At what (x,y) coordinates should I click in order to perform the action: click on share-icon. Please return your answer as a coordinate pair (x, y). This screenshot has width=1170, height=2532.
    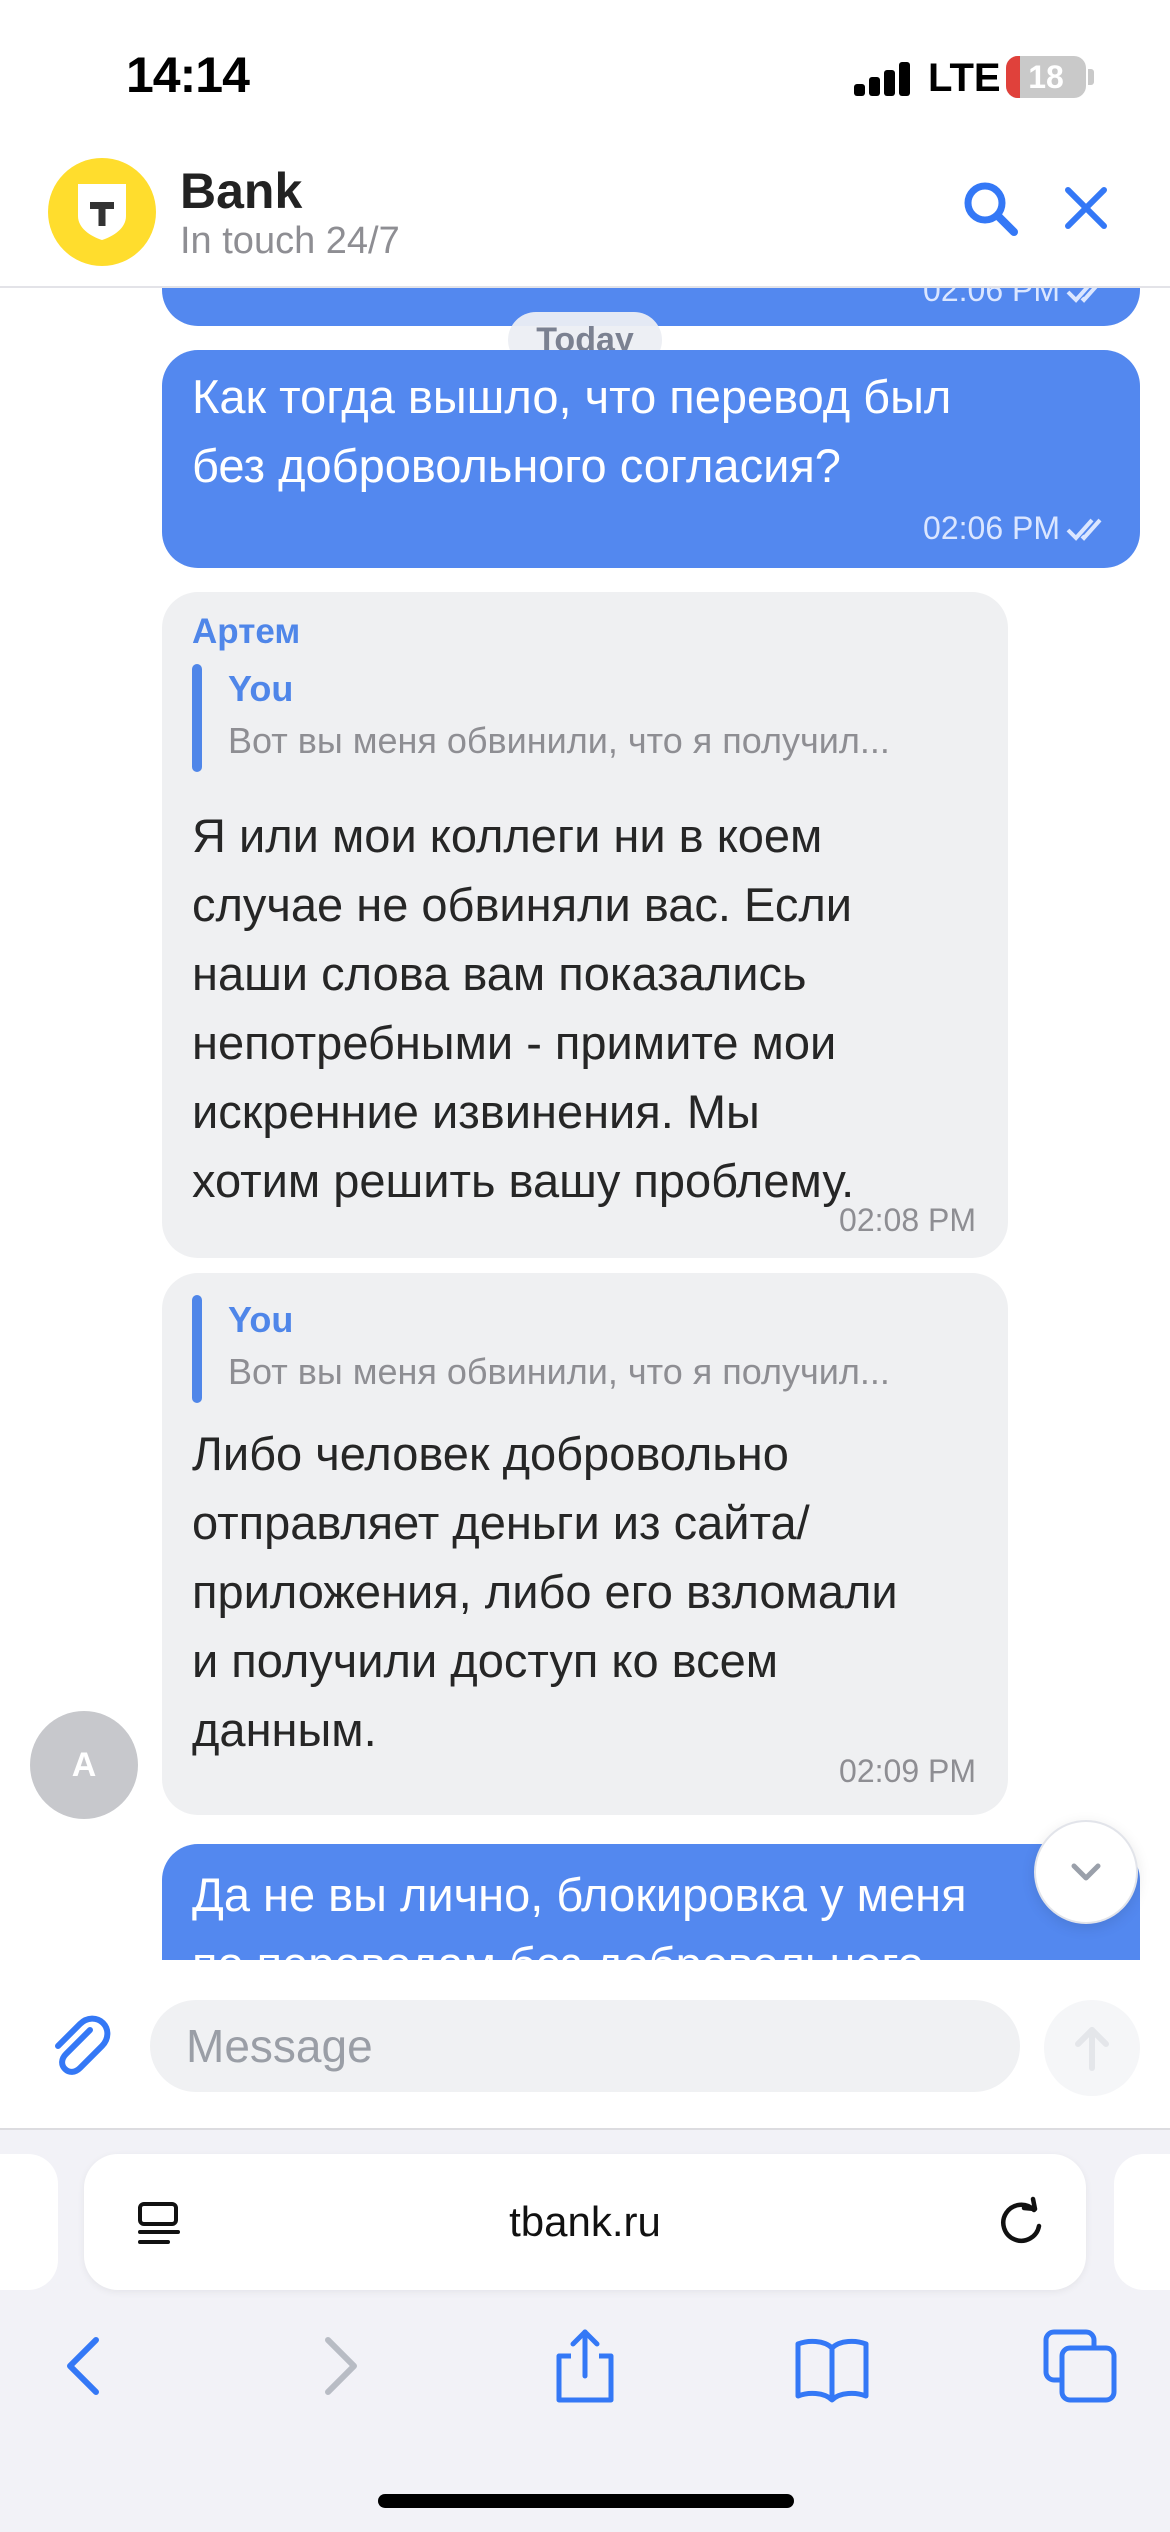
    Looking at the image, I should click on (585, 2366).